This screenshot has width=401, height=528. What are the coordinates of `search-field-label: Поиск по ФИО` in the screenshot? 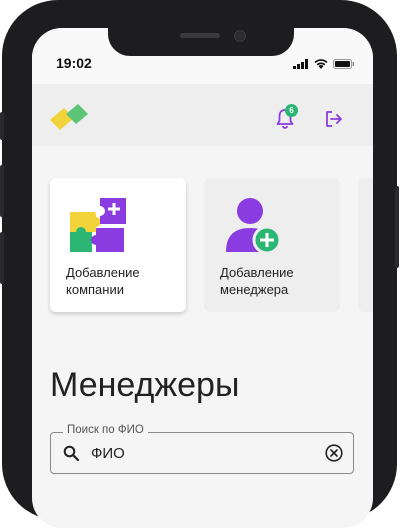 It's located at (105, 430).